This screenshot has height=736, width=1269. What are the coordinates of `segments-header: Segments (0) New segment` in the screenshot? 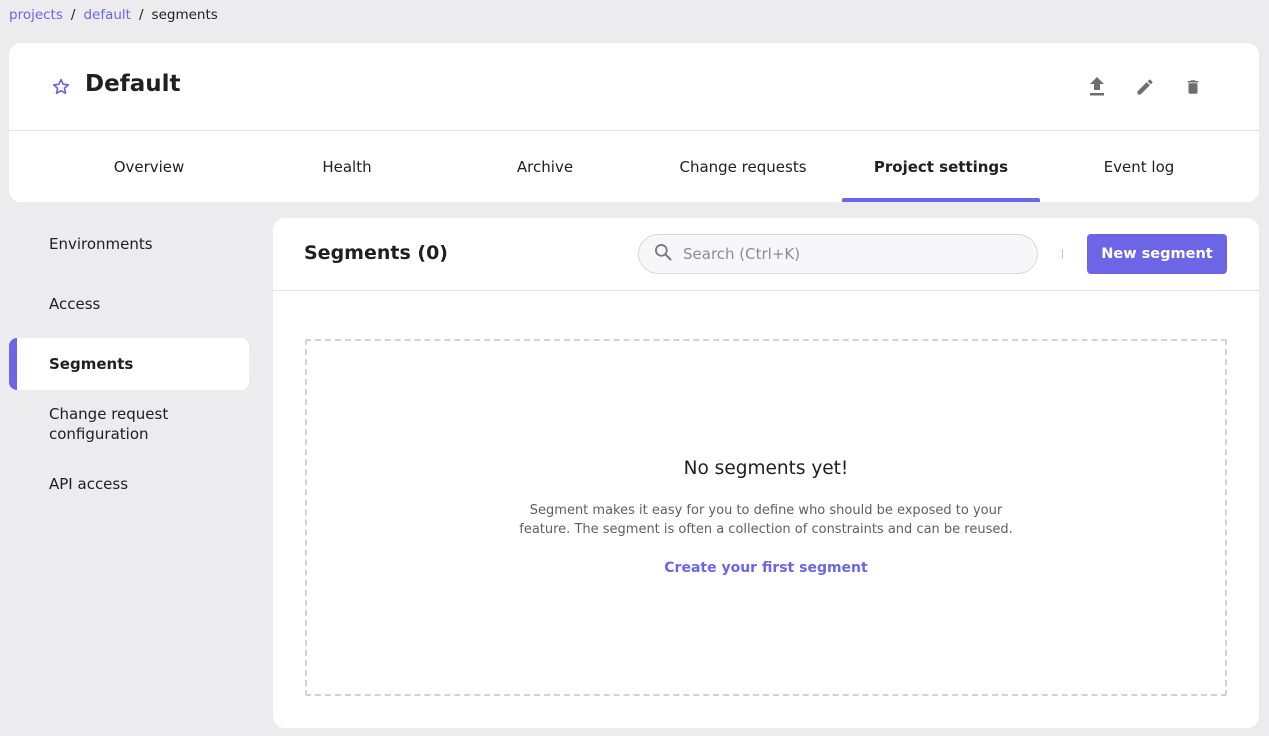 It's located at (766, 254).